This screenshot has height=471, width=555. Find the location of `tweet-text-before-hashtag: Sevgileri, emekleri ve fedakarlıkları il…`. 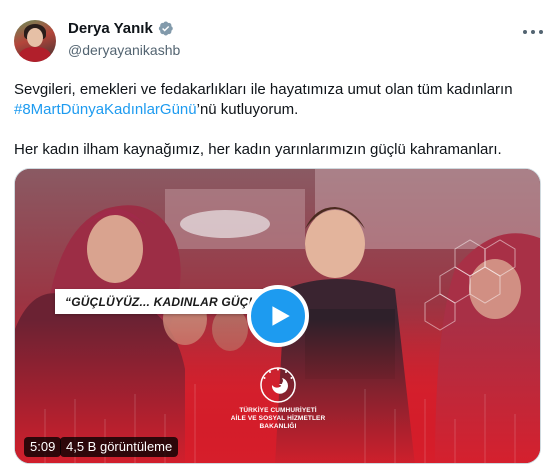

tweet-text-before-hashtag: Sevgileri, emekleri ve fedakarlıkları il… is located at coordinates (263, 89).